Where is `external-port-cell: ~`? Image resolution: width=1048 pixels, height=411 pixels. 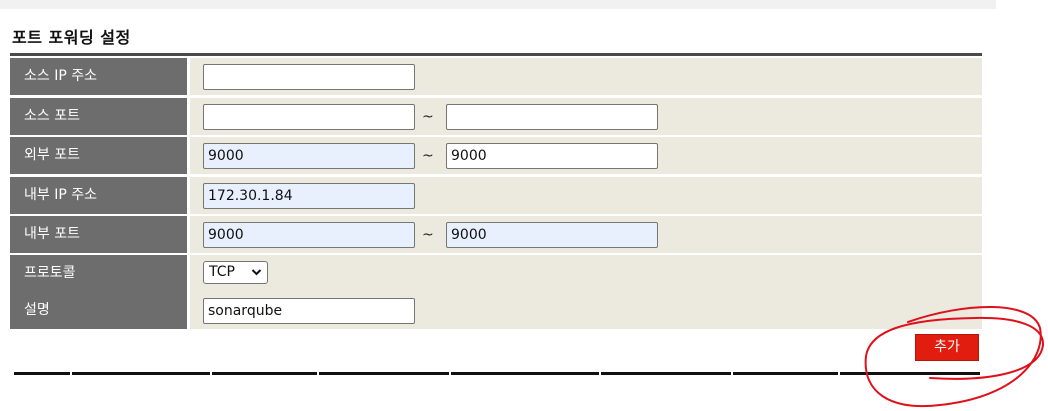
external-port-cell: ~ is located at coordinates (586, 155).